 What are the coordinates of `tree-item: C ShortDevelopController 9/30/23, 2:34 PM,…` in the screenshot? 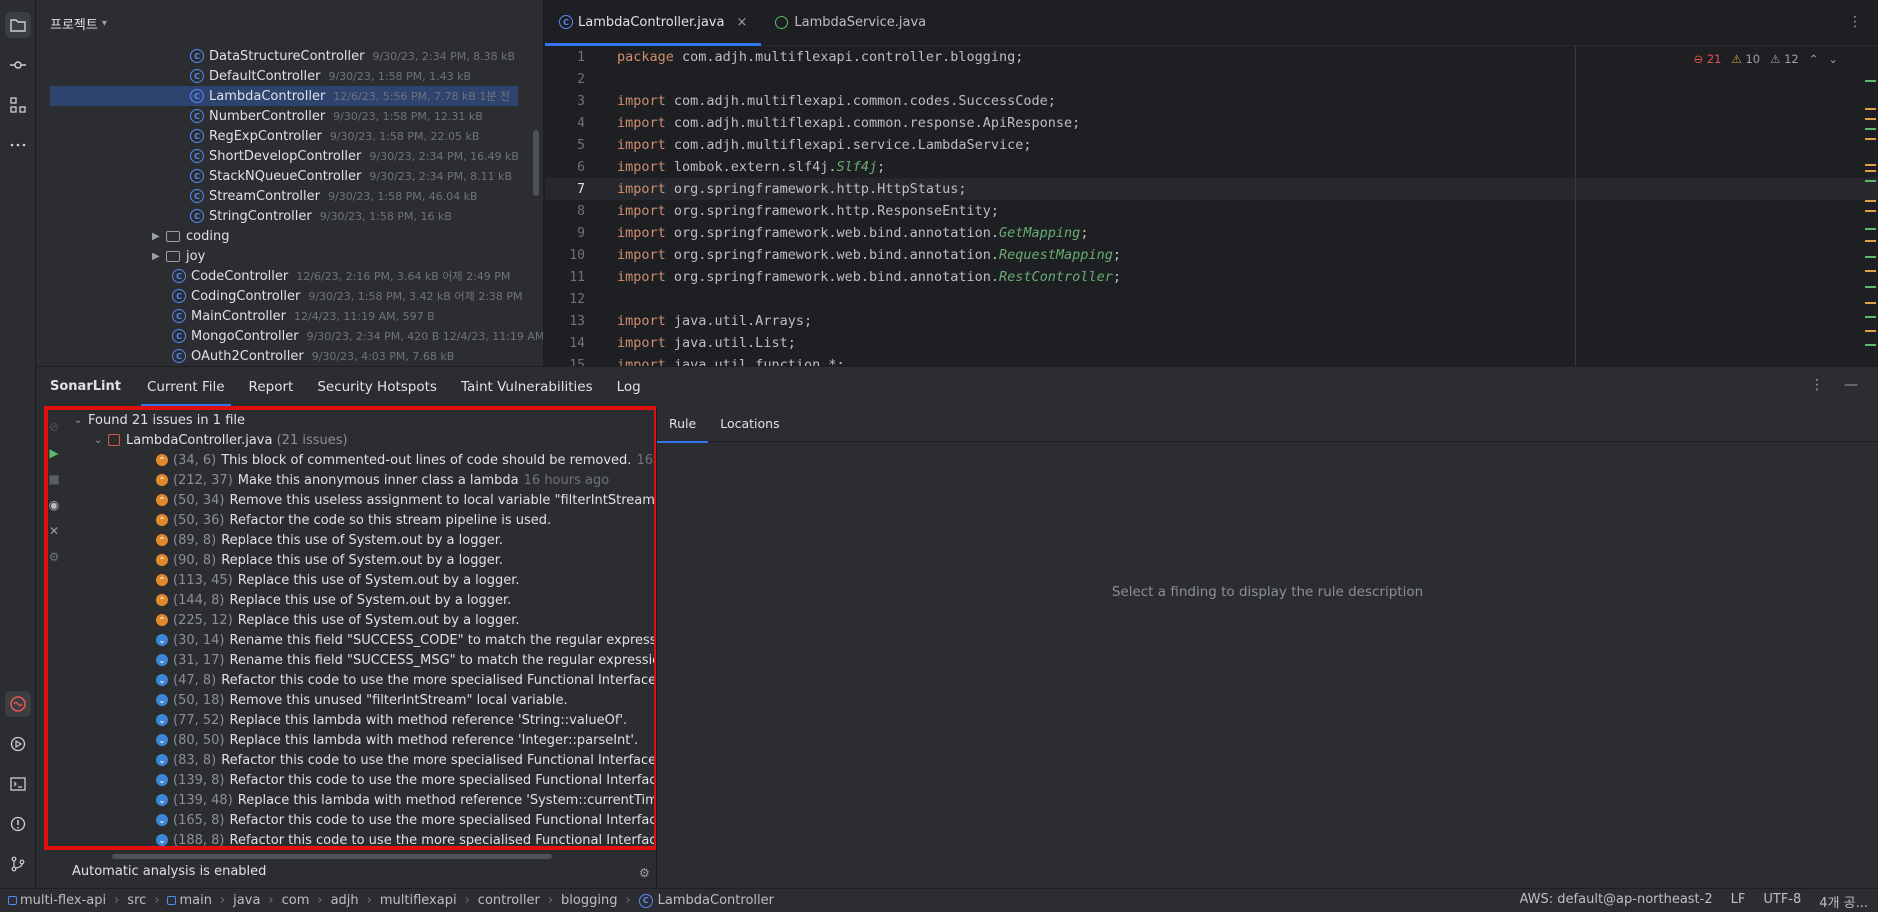 It's located at (354, 156).